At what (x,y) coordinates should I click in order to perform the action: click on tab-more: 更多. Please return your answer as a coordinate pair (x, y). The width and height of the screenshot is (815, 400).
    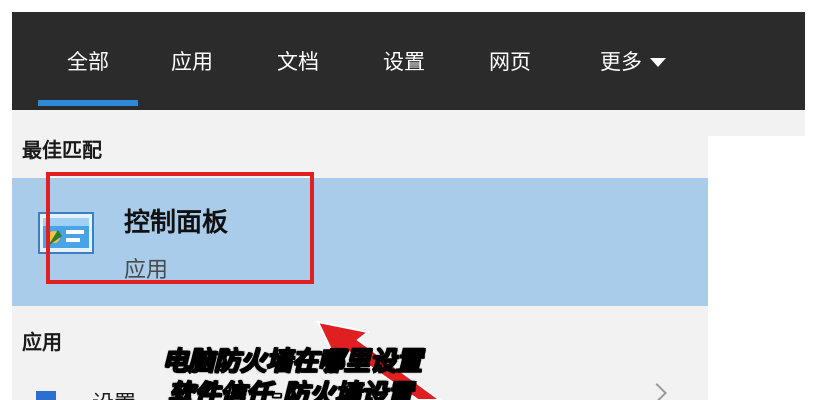
    Looking at the image, I should click on (633, 61).